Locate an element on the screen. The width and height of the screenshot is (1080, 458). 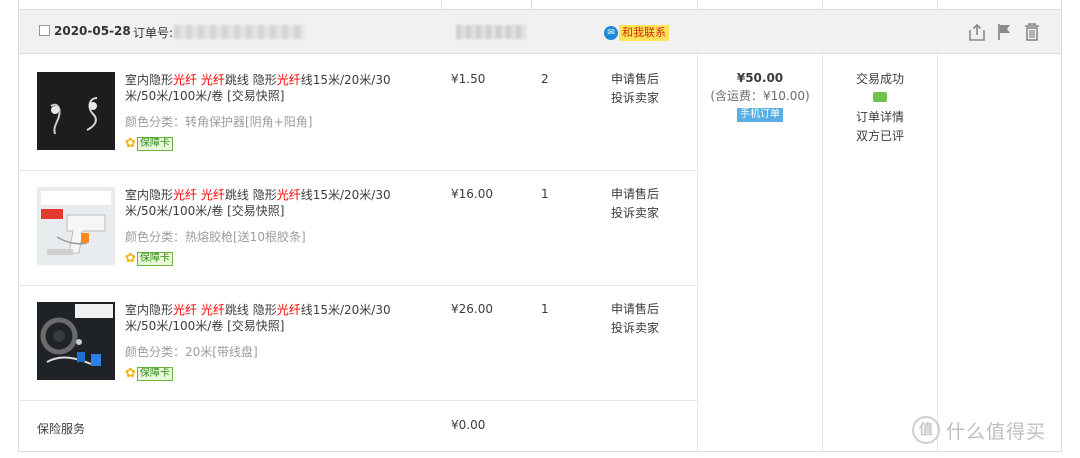
insurance-service-price: ¥0.00 is located at coordinates (468, 425).